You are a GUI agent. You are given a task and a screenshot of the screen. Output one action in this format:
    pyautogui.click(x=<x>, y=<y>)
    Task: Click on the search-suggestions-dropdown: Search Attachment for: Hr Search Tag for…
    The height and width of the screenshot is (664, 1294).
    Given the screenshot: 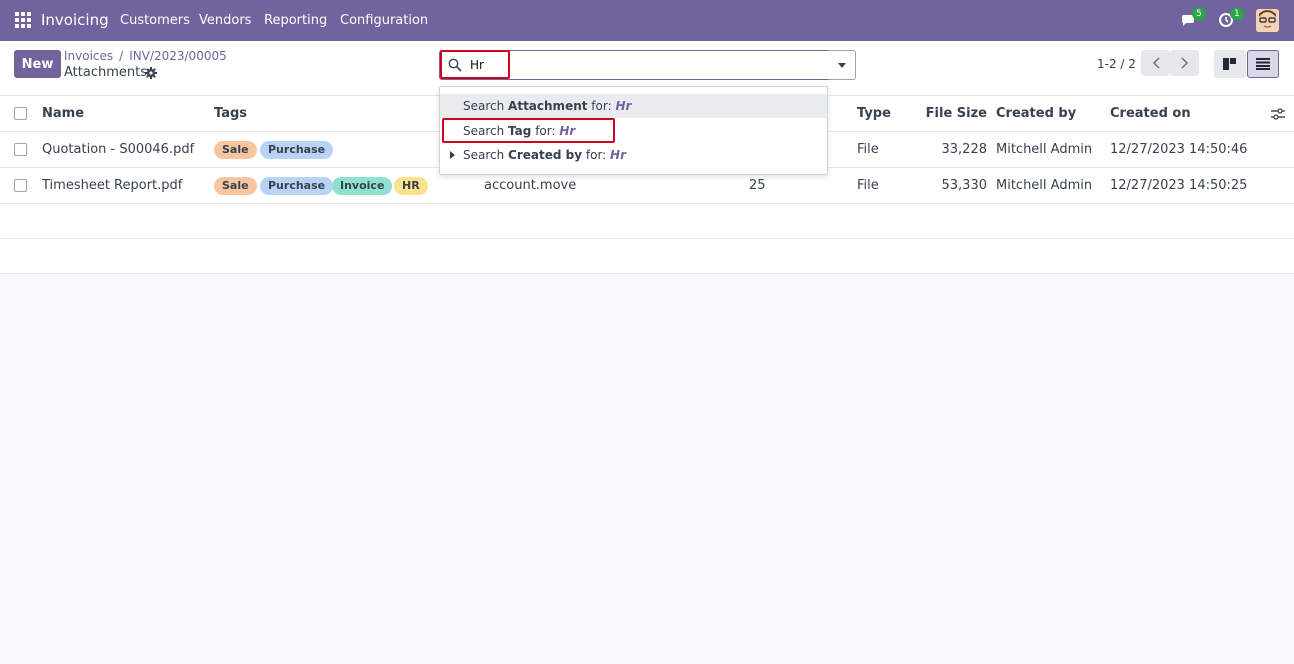 What is the action you would take?
    pyautogui.click(x=633, y=130)
    